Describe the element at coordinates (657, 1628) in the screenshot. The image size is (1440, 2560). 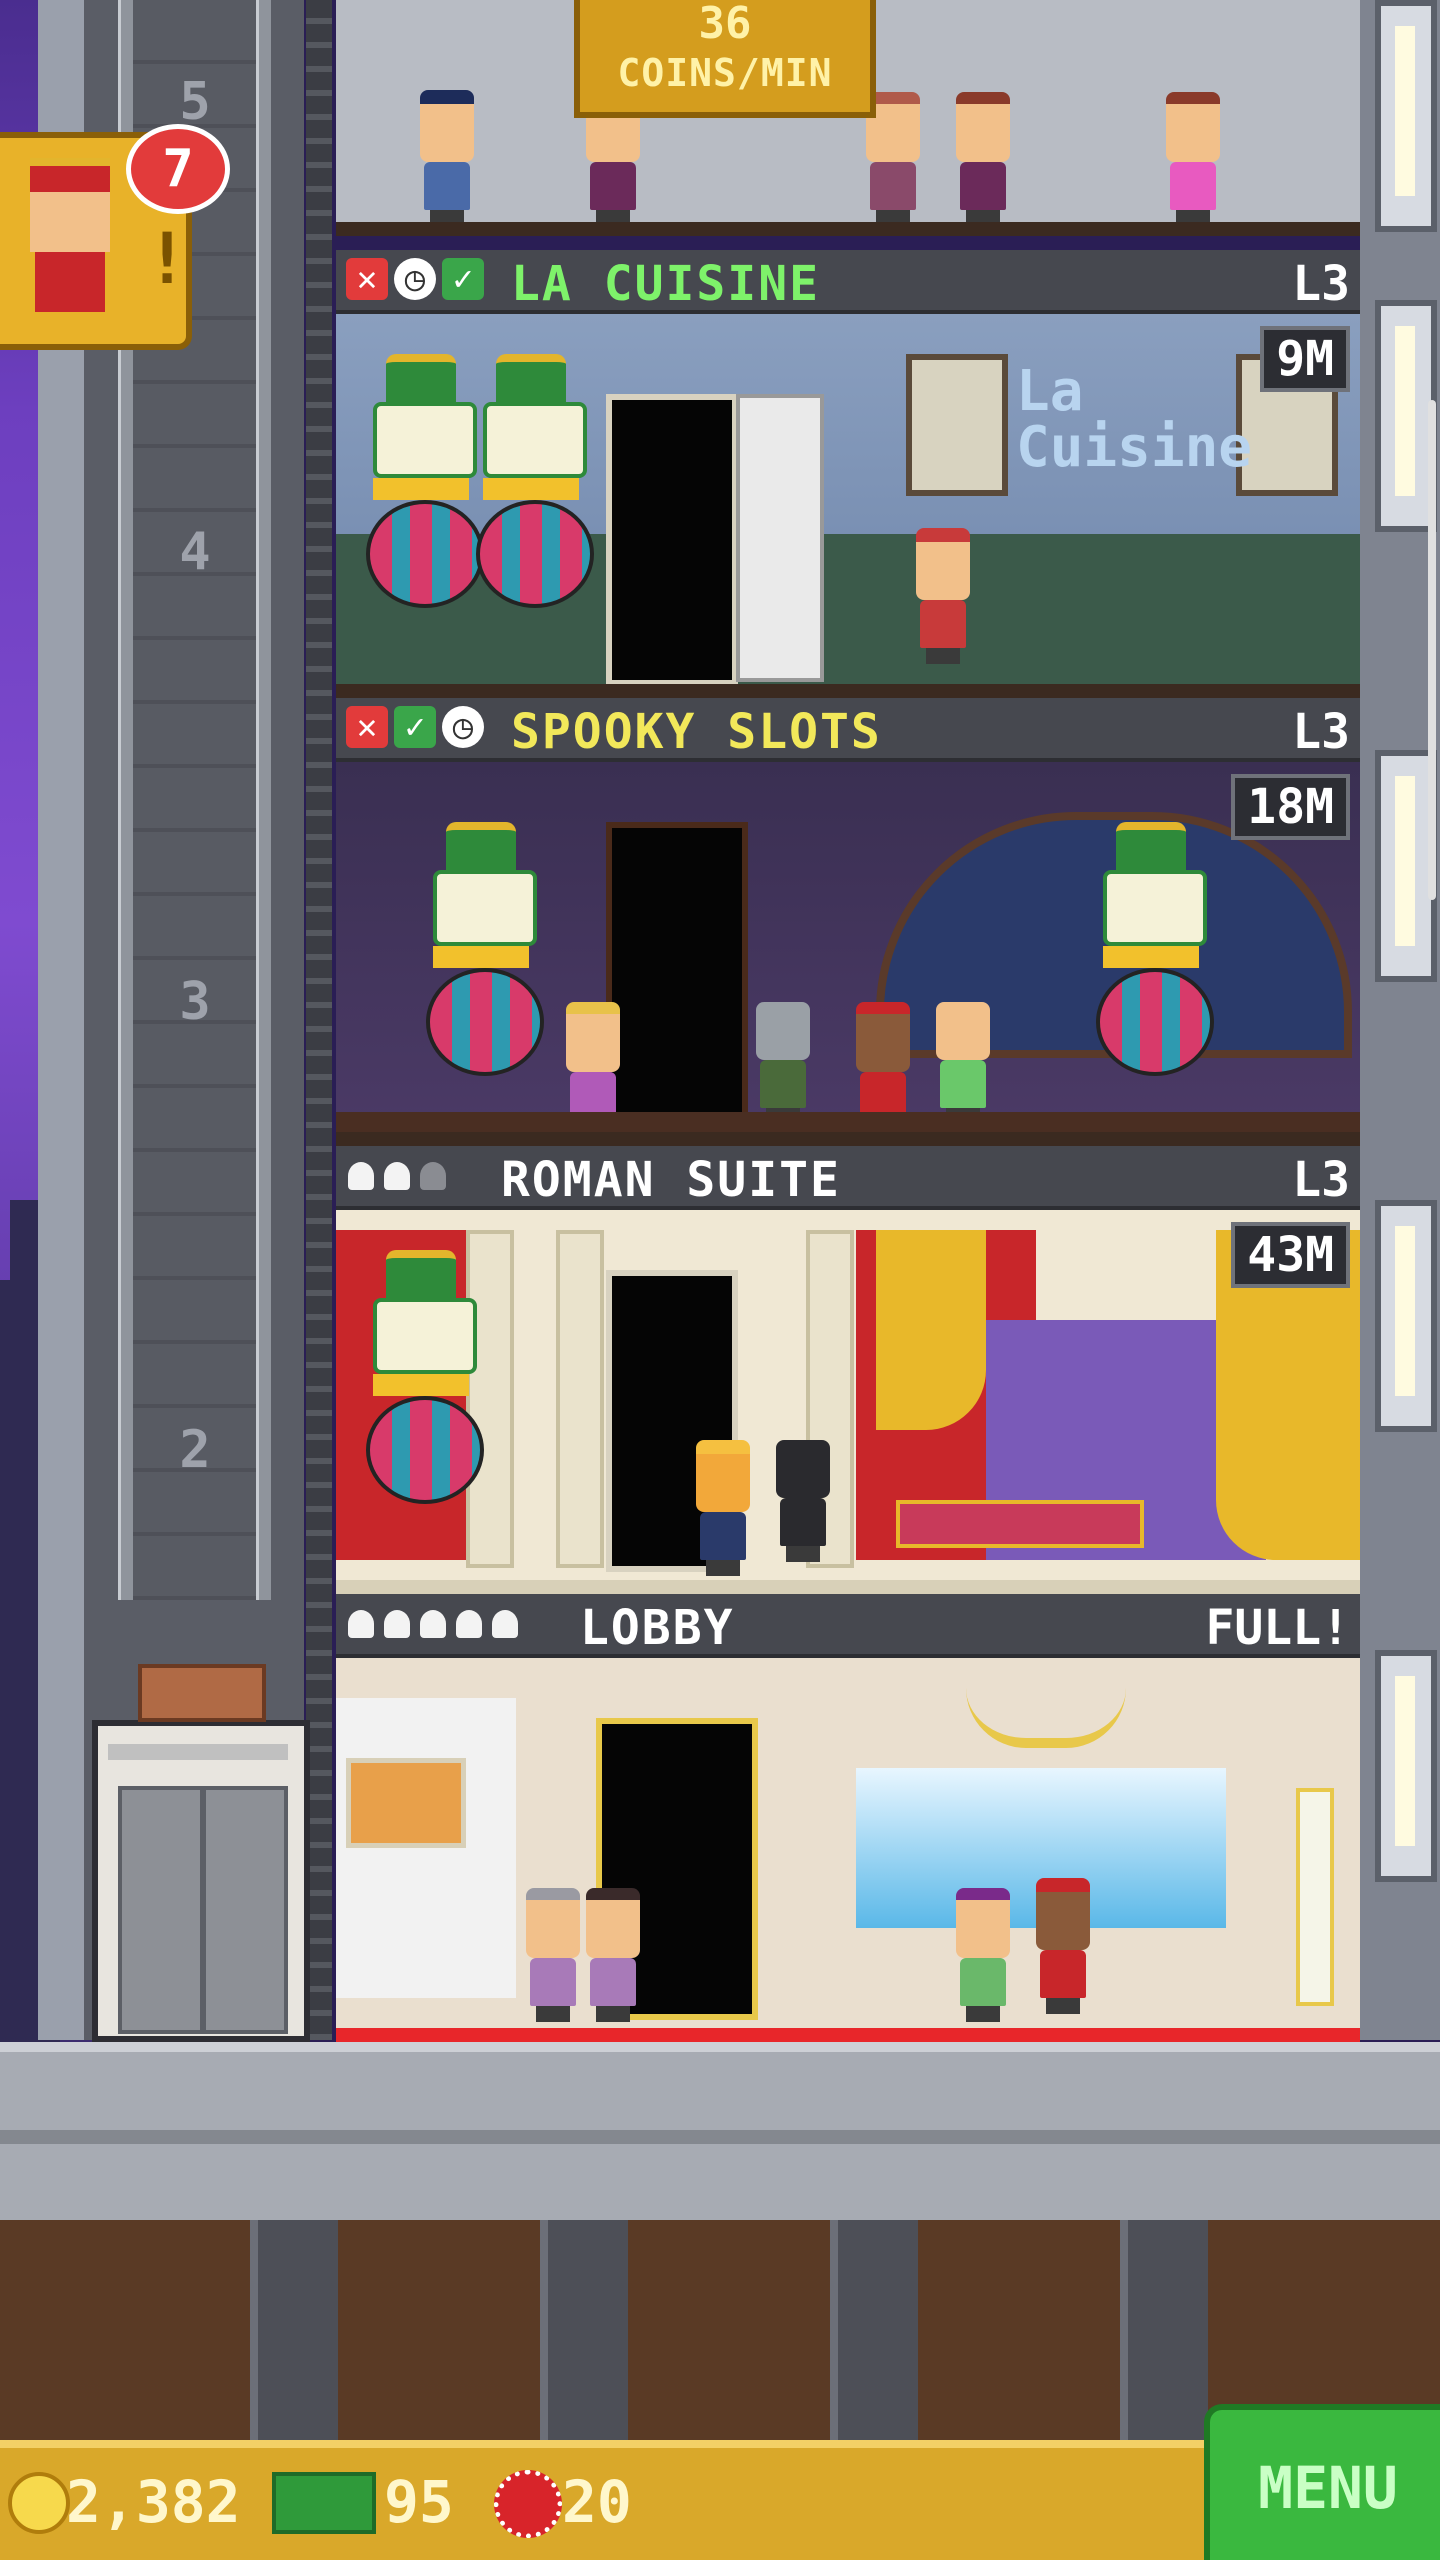
I see `floor-name: LOBBY` at that location.